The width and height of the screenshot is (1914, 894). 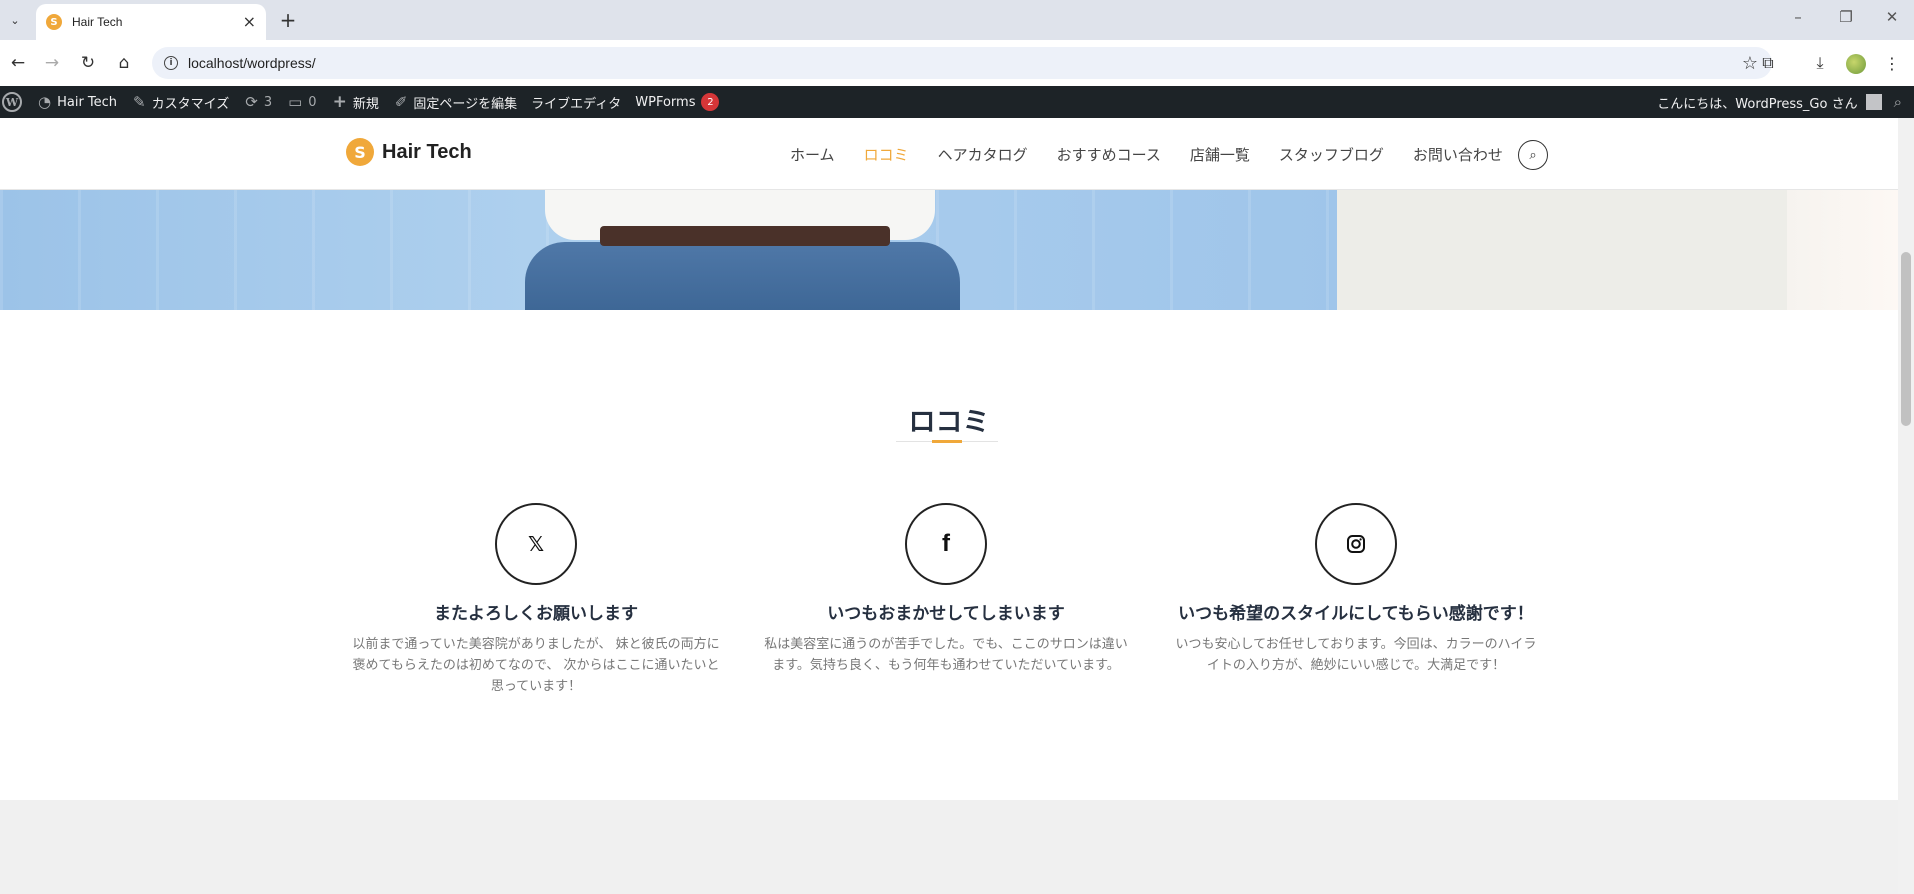 I want to click on hero-edge-panel, so click(x=1842, y=250).